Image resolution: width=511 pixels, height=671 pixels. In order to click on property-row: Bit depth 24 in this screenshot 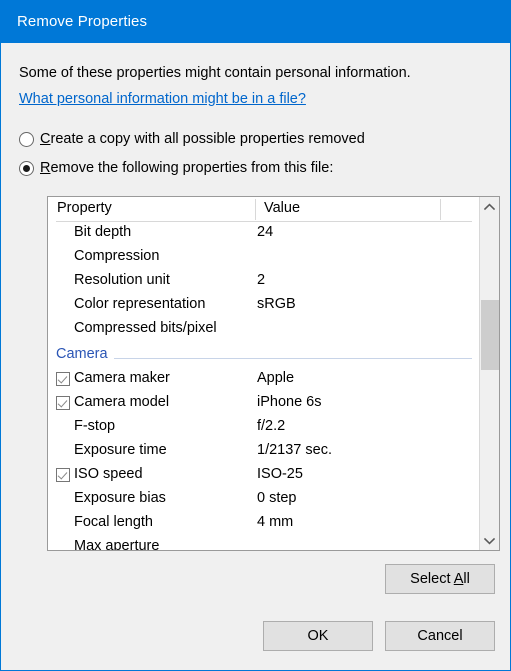, I will do `click(264, 234)`.